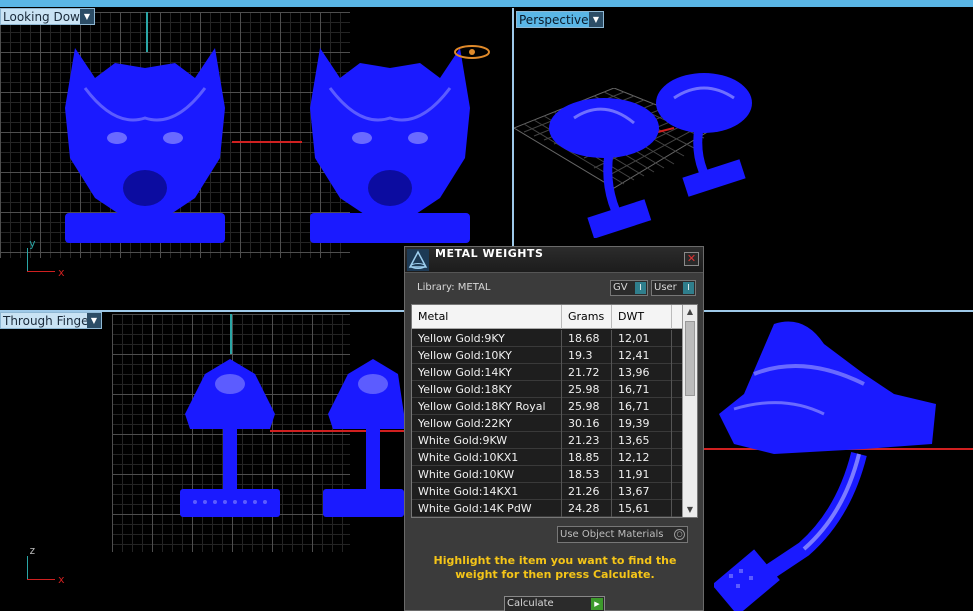 The width and height of the screenshot is (973, 611). I want to click on axis-gizmo-y-line, so click(27, 260).